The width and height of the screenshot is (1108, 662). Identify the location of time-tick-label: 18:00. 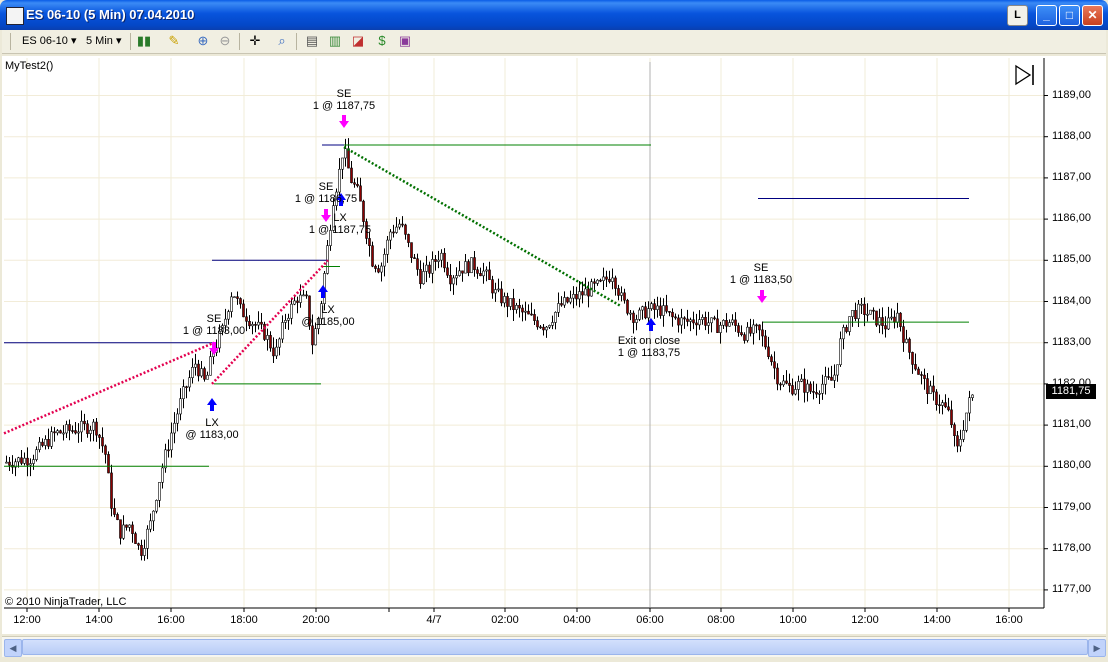
(244, 620).